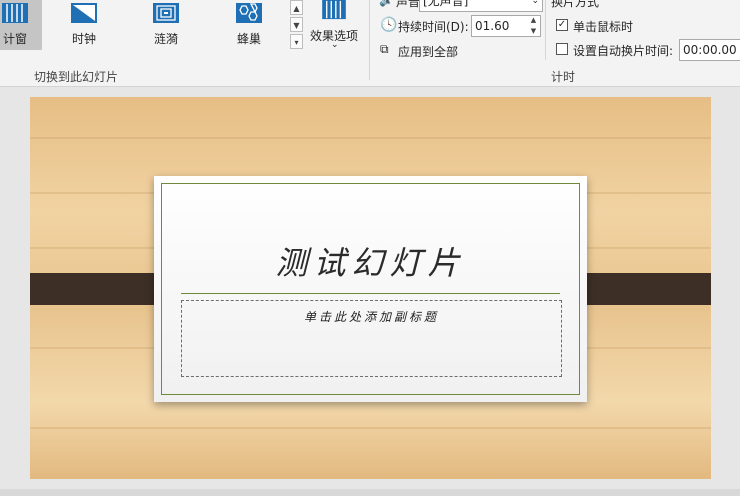 This screenshot has width=740, height=496. What do you see at coordinates (370, 261) in the screenshot?
I see `slide-title: 测试幻灯片` at bounding box center [370, 261].